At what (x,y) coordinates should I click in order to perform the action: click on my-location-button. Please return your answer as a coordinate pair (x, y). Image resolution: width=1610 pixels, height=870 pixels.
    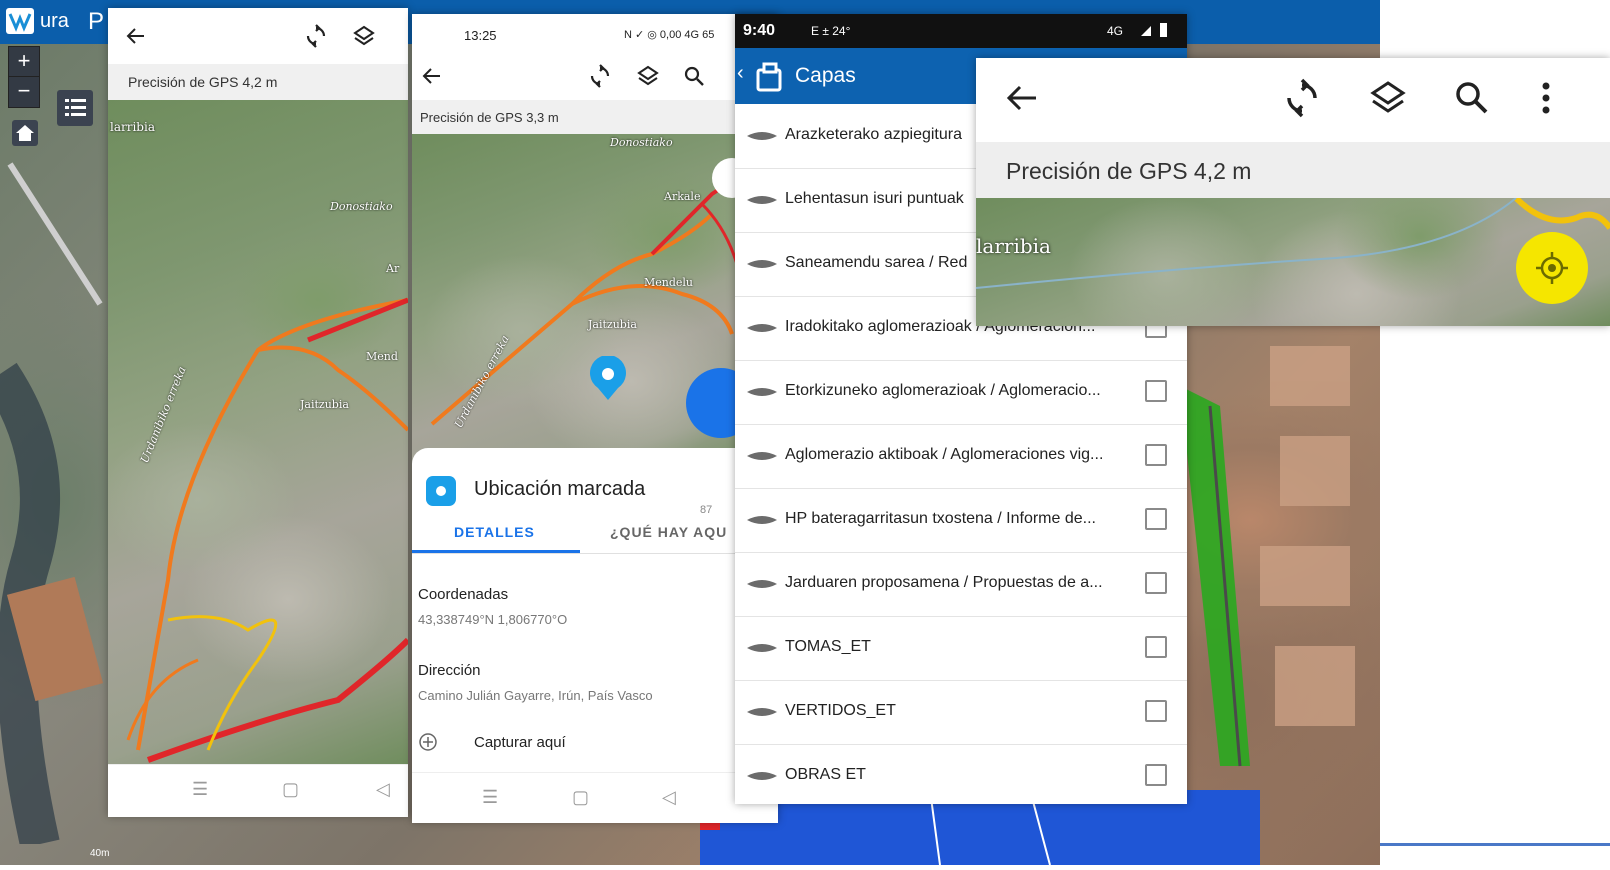
    Looking at the image, I should click on (1552, 268).